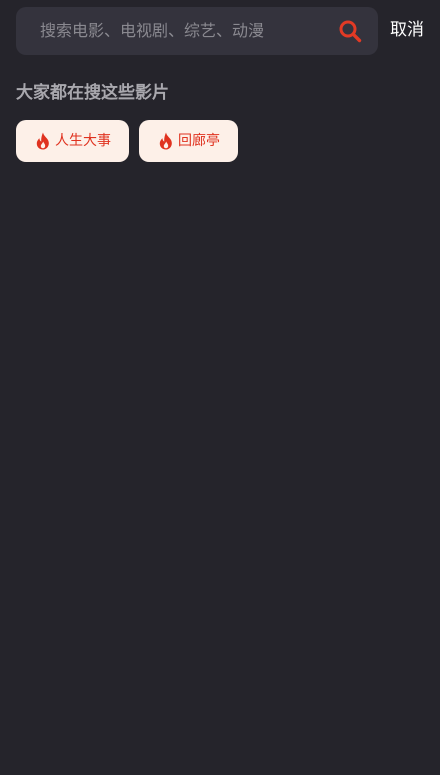 This screenshot has width=440, height=775. Describe the element at coordinates (407, 30) in the screenshot. I see `cancel-button: 取消` at that location.